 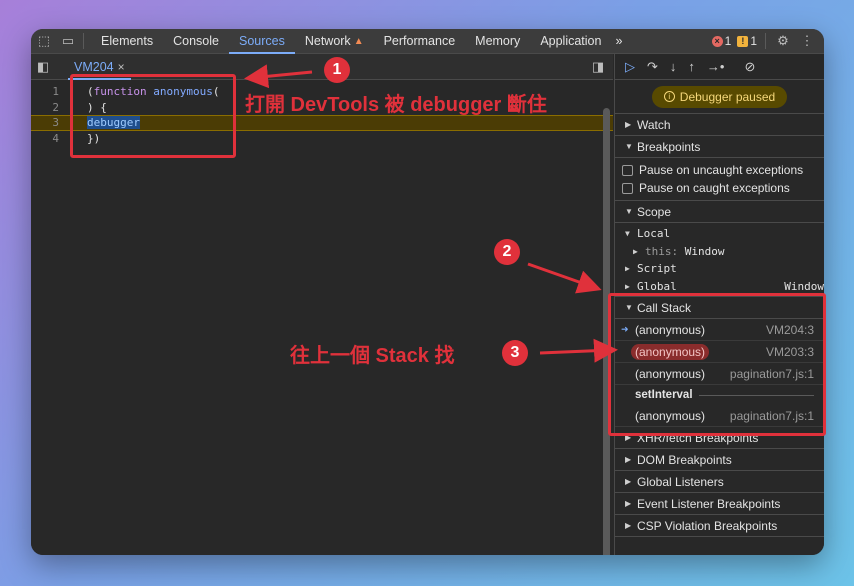 I want to click on section-scope-label: Scope, so click(x=654, y=211).